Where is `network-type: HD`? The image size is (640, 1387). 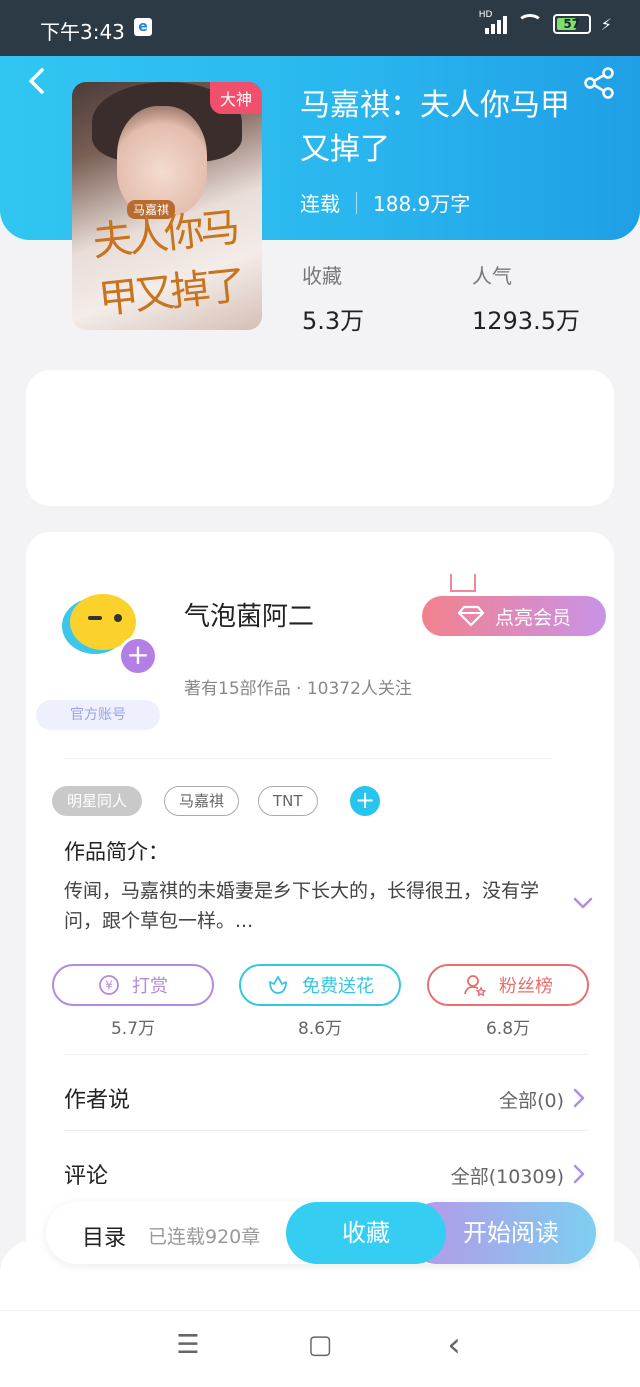
network-type: HD is located at coordinates (485, 15).